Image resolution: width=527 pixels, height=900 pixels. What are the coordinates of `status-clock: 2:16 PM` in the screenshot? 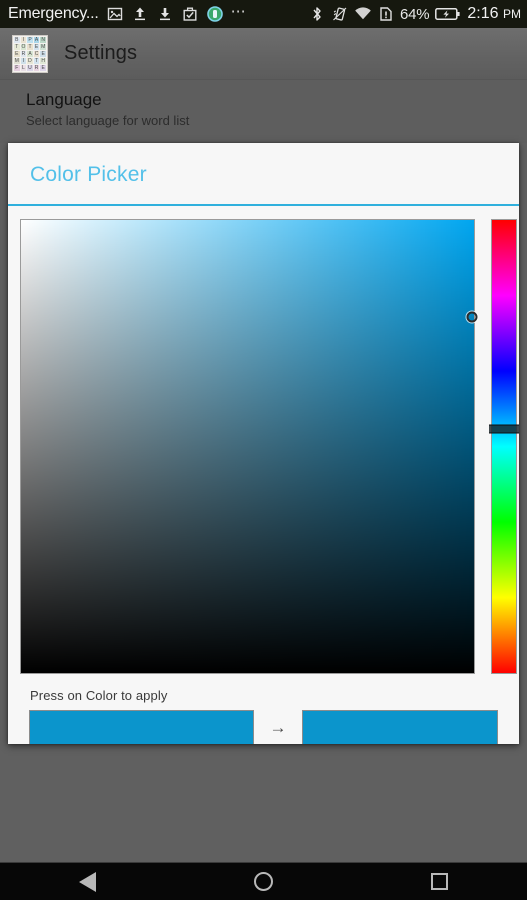 It's located at (494, 14).